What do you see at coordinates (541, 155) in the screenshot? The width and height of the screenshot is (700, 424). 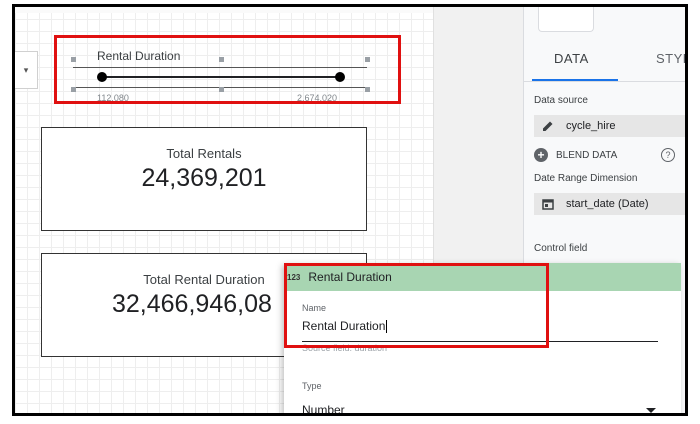 I see `add-circle-icon: +` at bounding box center [541, 155].